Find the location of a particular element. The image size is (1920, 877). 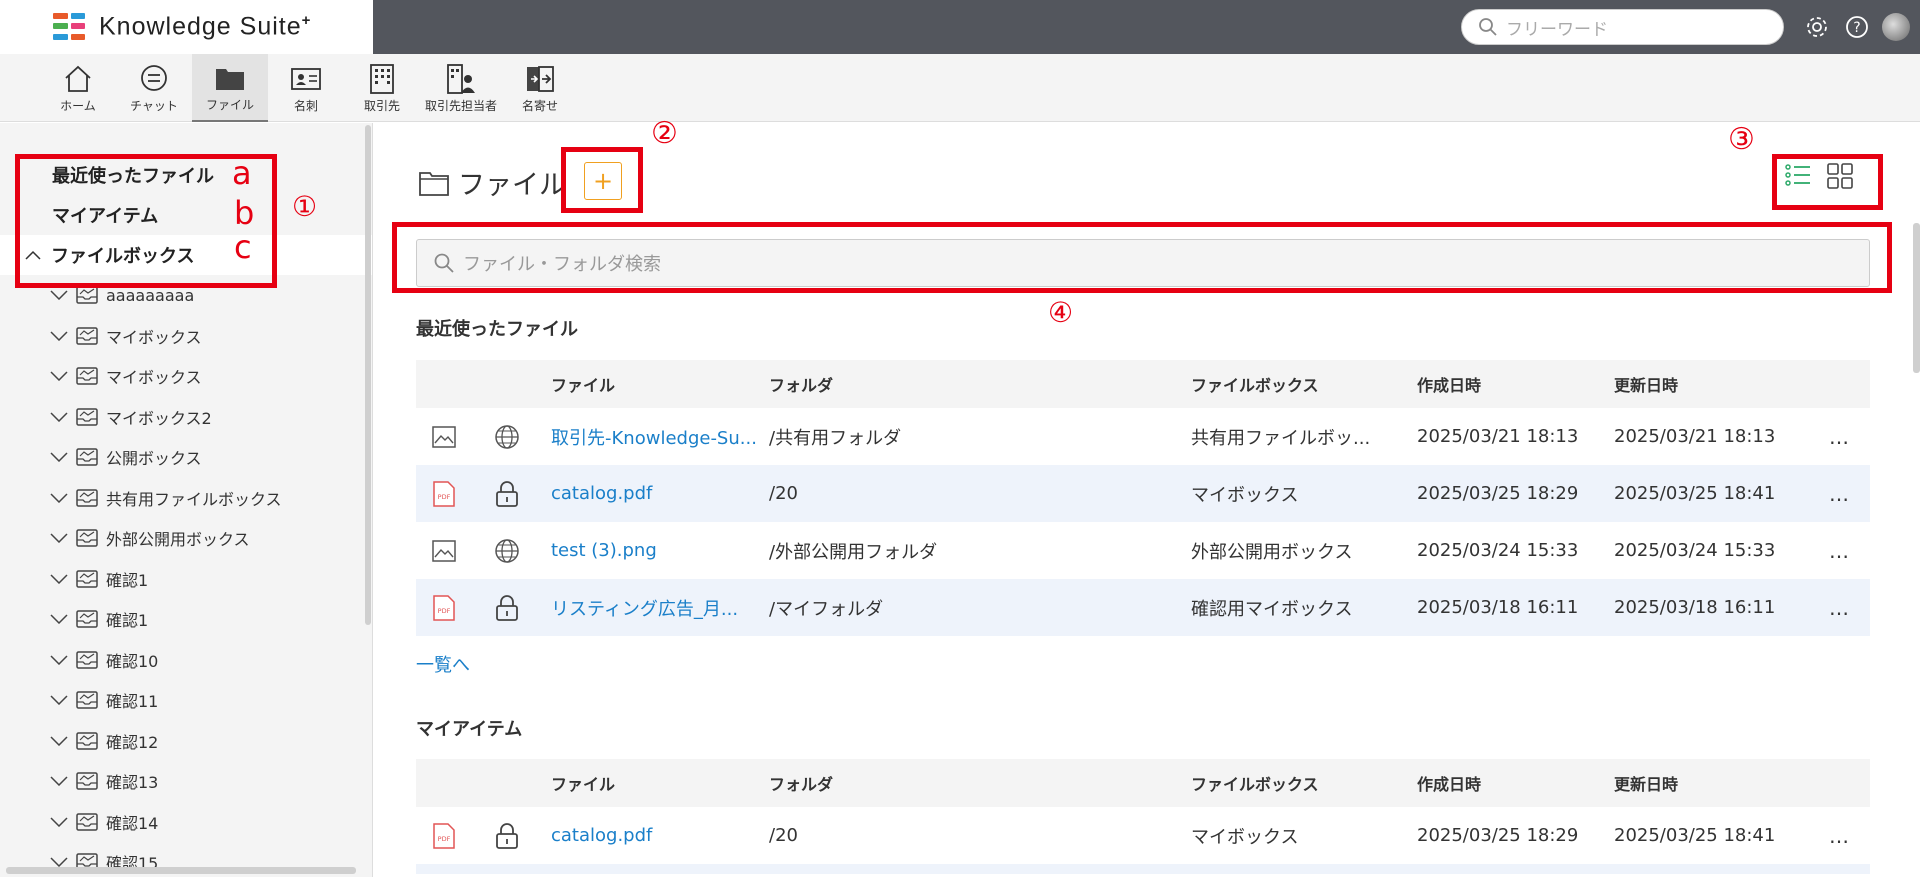

merge-icon is located at coordinates (540, 78).